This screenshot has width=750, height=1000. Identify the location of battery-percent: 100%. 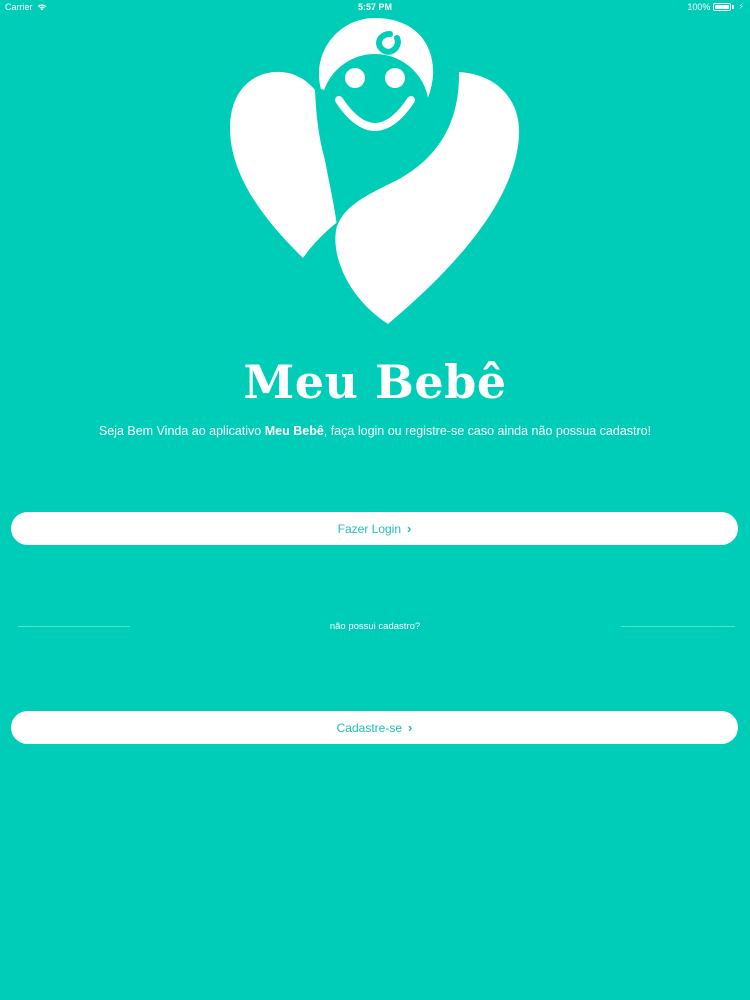
(699, 7).